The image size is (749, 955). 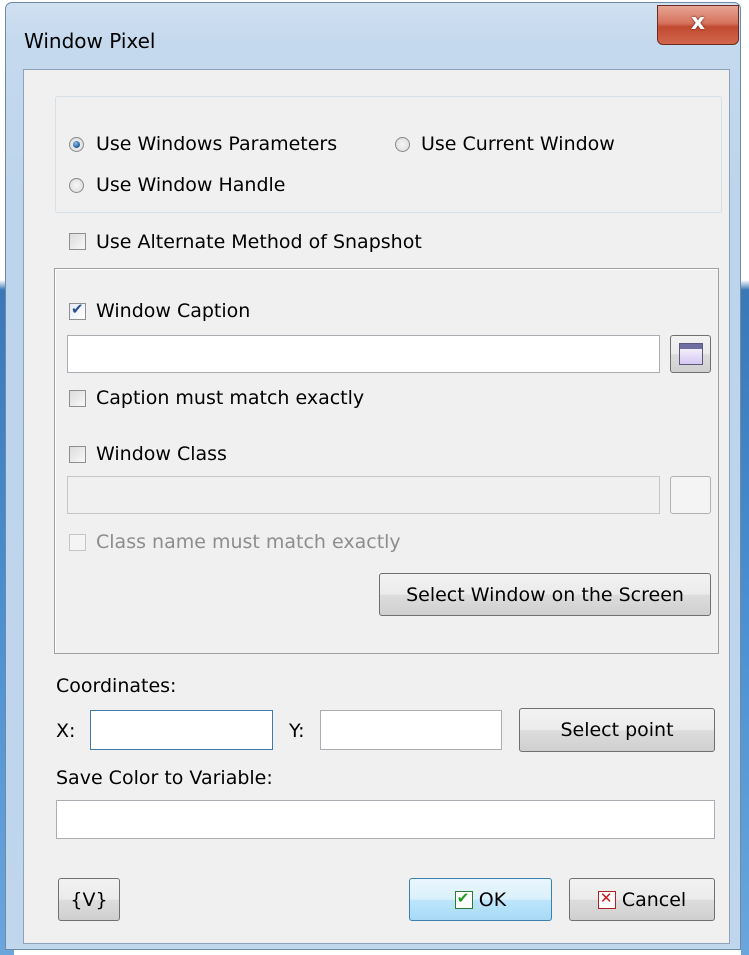 What do you see at coordinates (402, 144) in the screenshot?
I see `radio-use-current-window` at bounding box center [402, 144].